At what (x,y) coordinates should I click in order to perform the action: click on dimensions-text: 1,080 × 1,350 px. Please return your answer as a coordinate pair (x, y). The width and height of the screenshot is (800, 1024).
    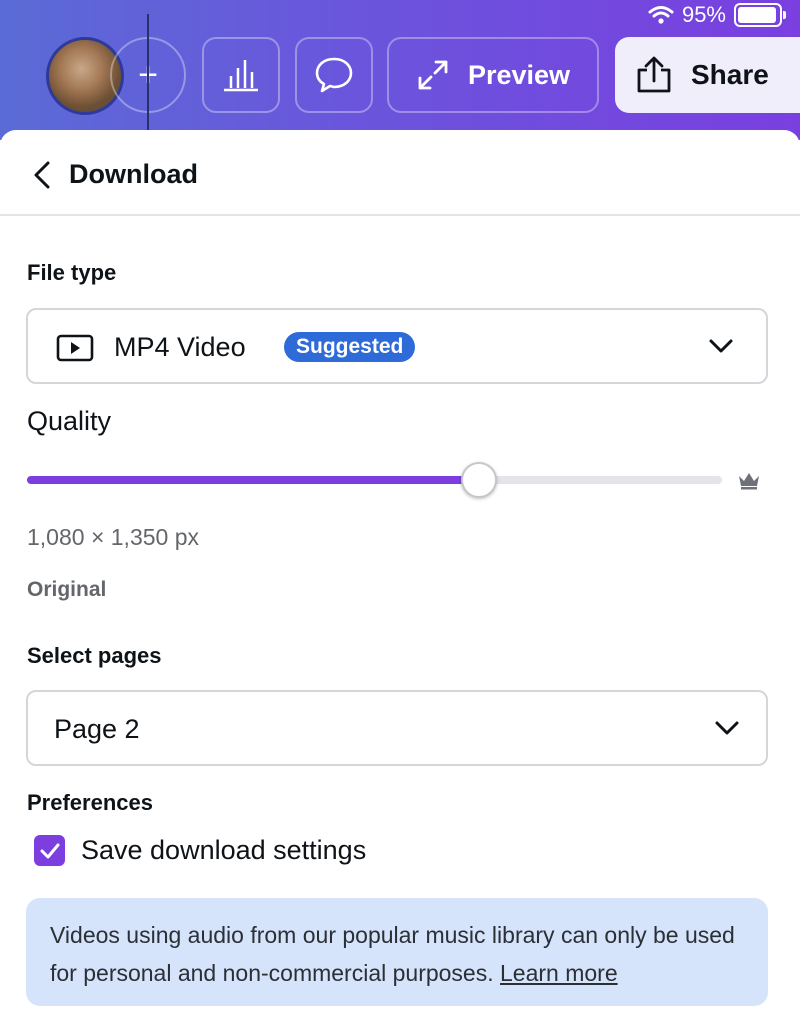
    Looking at the image, I should click on (113, 537).